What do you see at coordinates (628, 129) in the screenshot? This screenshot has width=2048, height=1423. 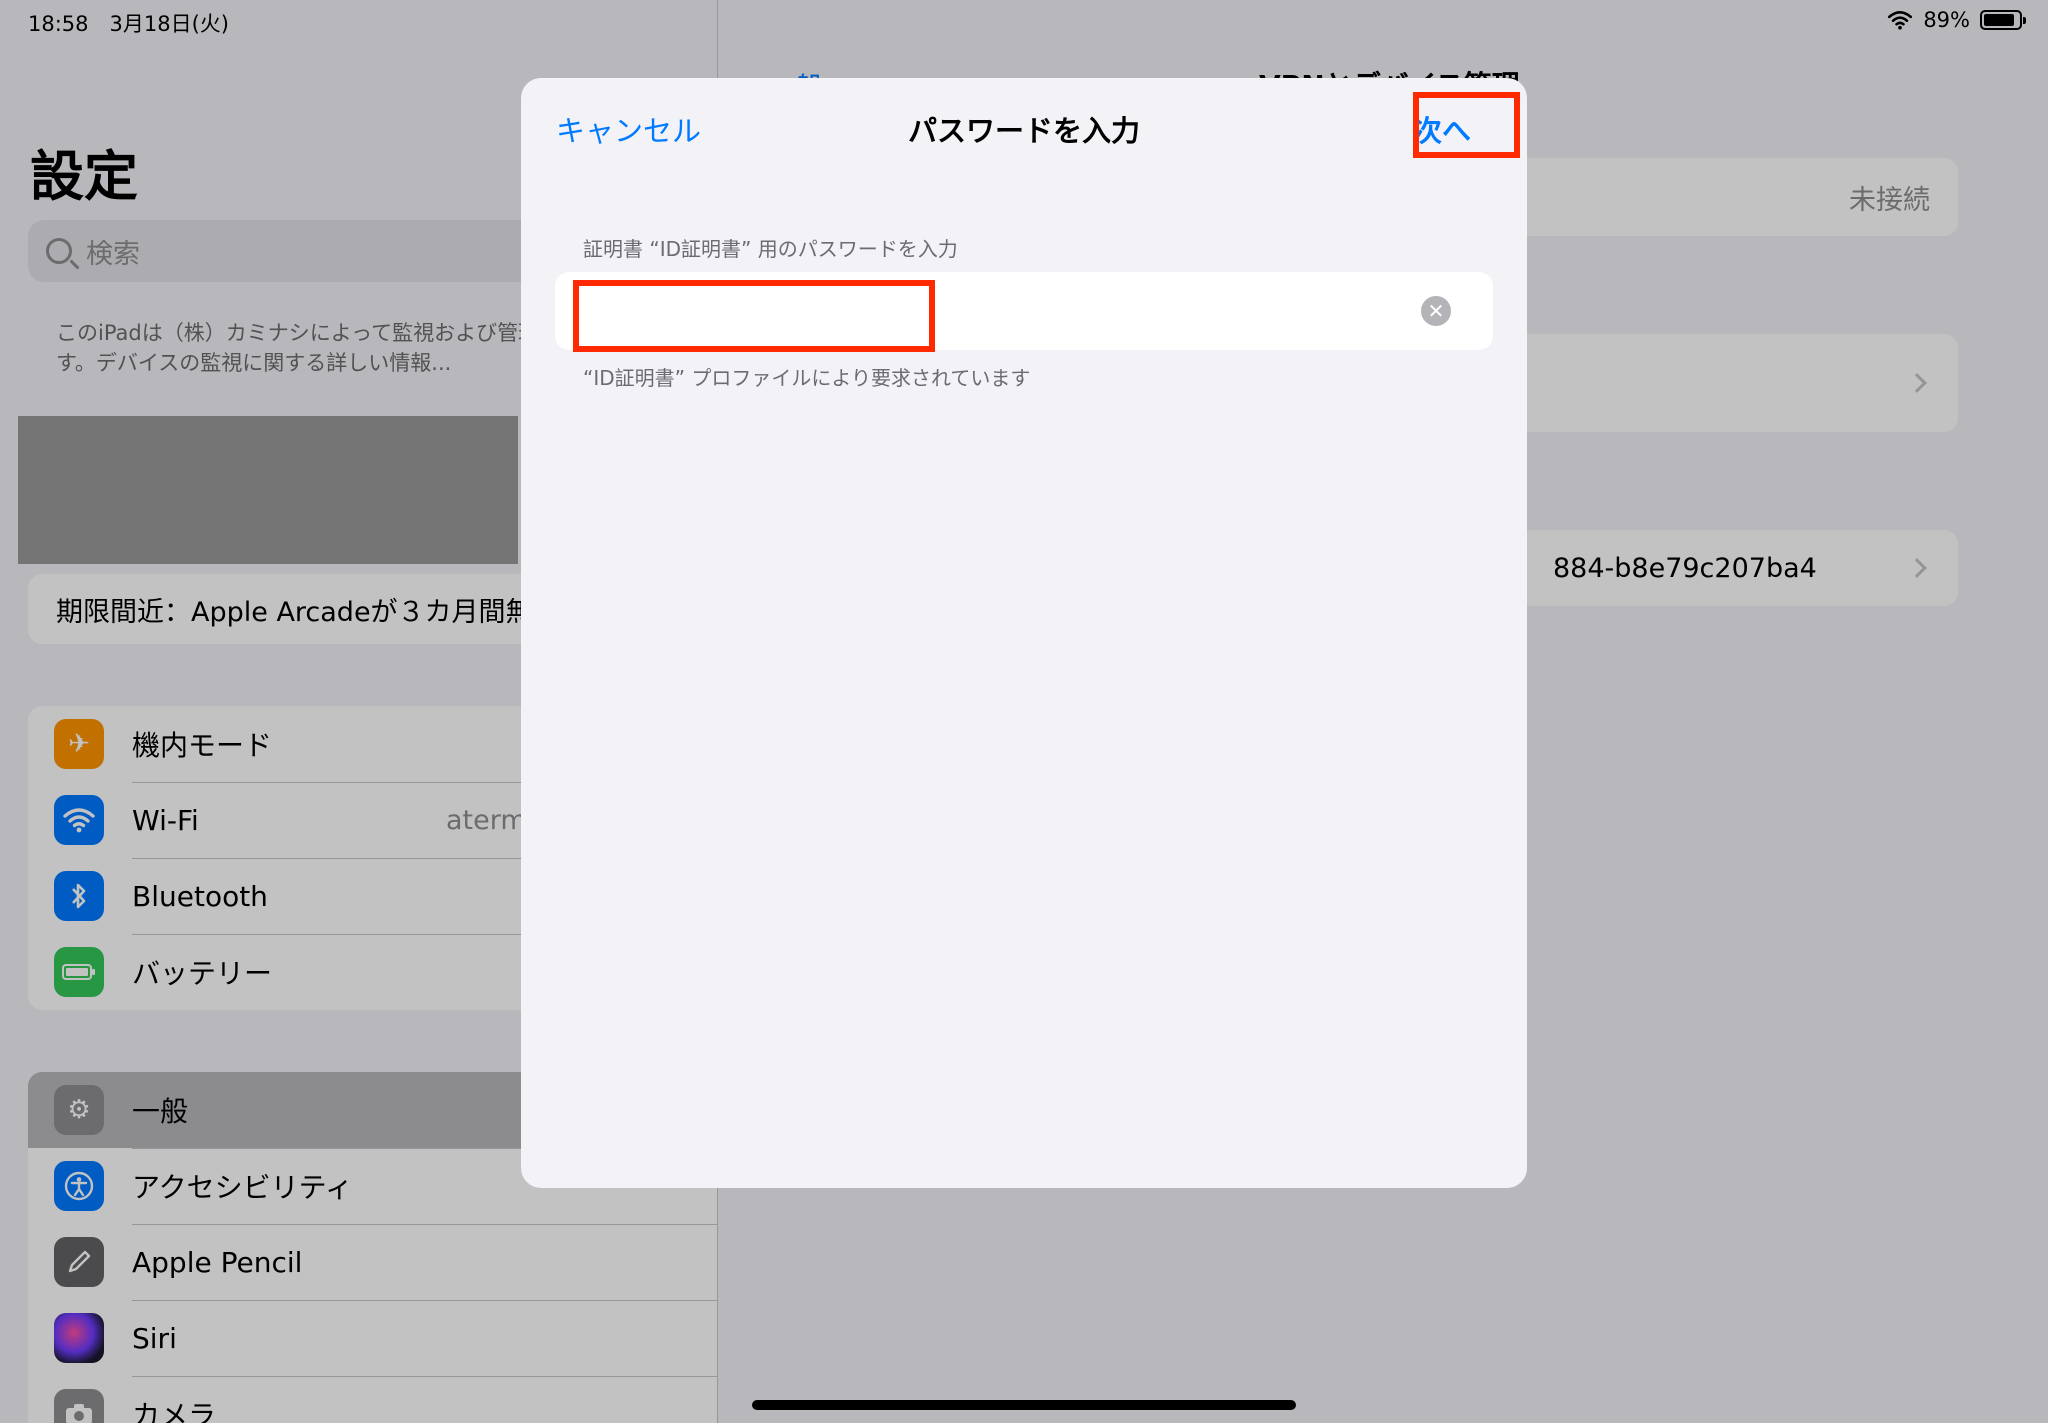 I see `cancel-button: キャンセル` at bounding box center [628, 129].